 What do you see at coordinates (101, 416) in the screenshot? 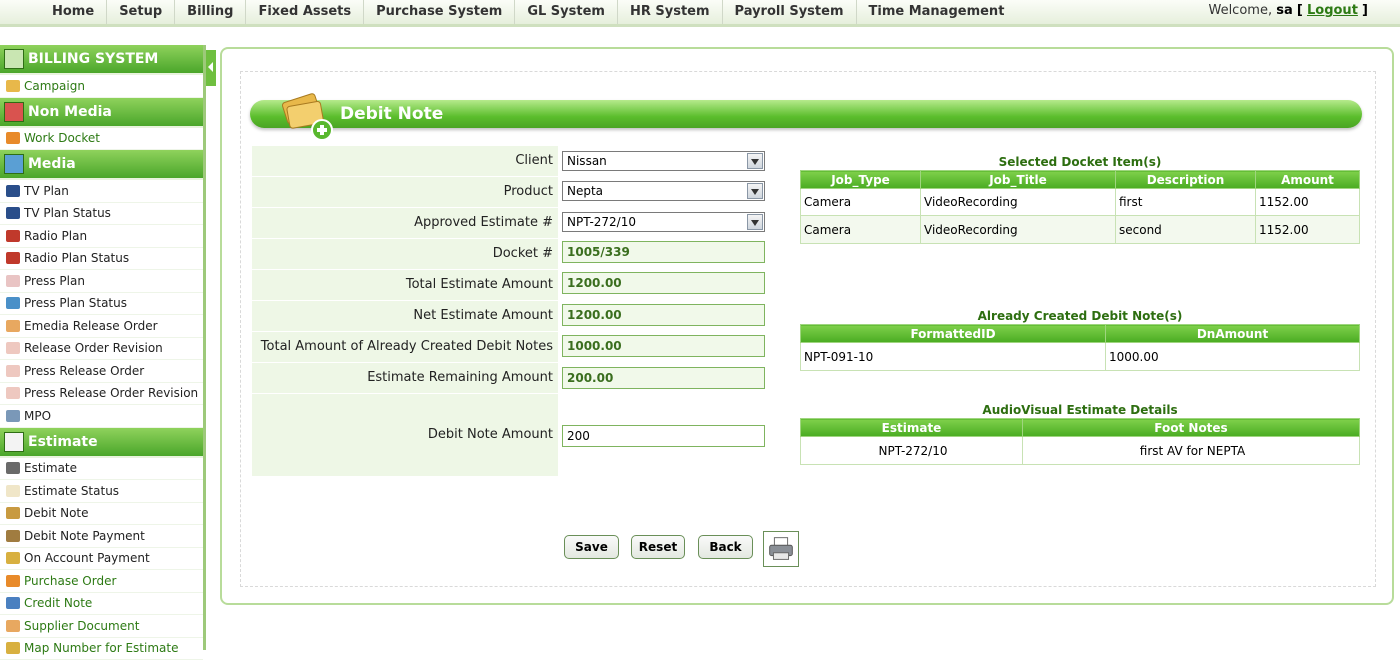
I see `sidebar-item-mpo: MPO` at bounding box center [101, 416].